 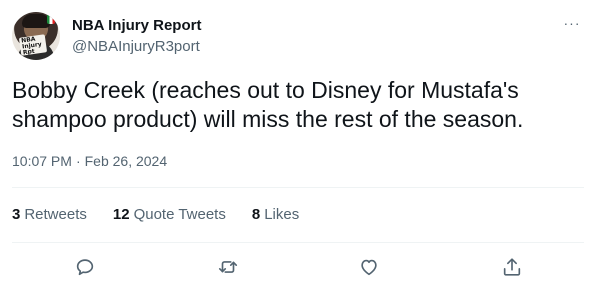 I want to click on share-icon, so click(x=512, y=267).